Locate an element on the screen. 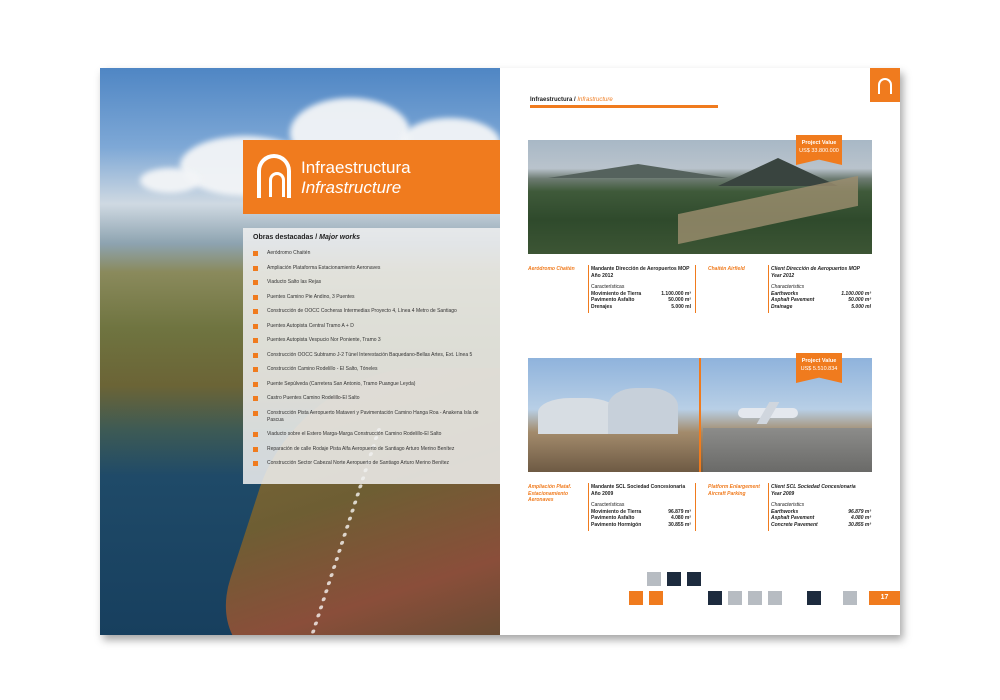 Image resolution: width=1000 pixels, height=700 pixels. list-item: Aeródromo Chaitén is located at coordinates (373, 253).